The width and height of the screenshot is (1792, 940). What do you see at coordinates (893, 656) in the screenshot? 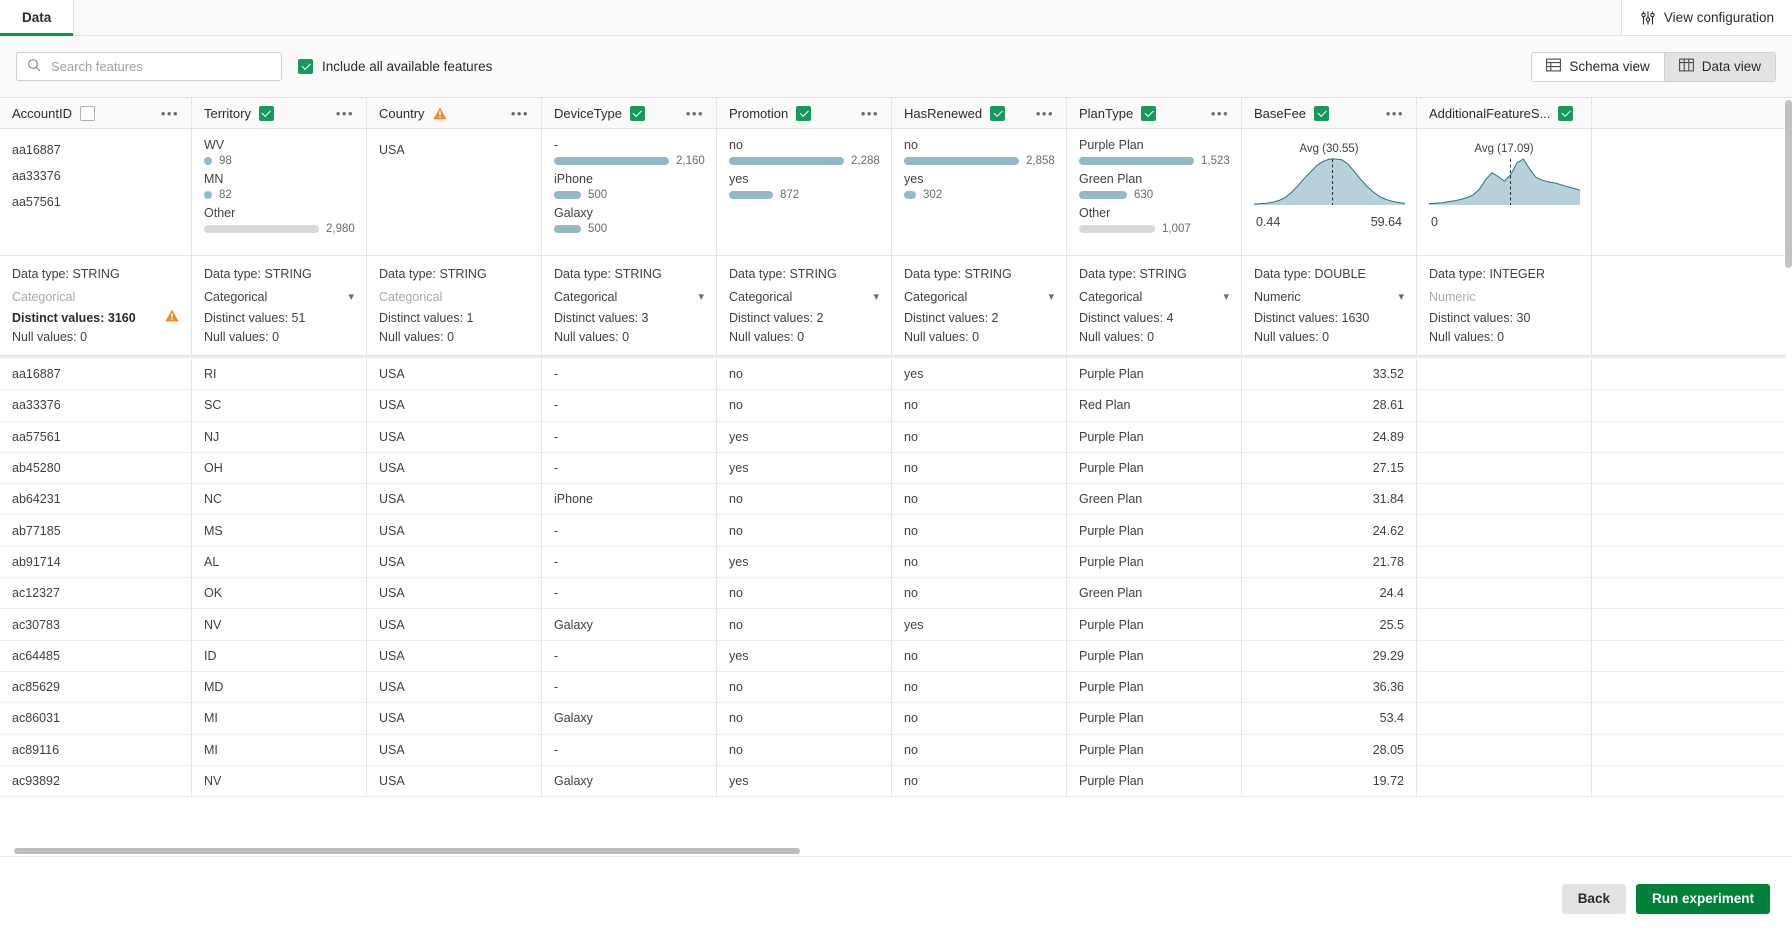
I see `table-row: ac64485 ID USA - yes no Purple Plan 29.29` at bounding box center [893, 656].